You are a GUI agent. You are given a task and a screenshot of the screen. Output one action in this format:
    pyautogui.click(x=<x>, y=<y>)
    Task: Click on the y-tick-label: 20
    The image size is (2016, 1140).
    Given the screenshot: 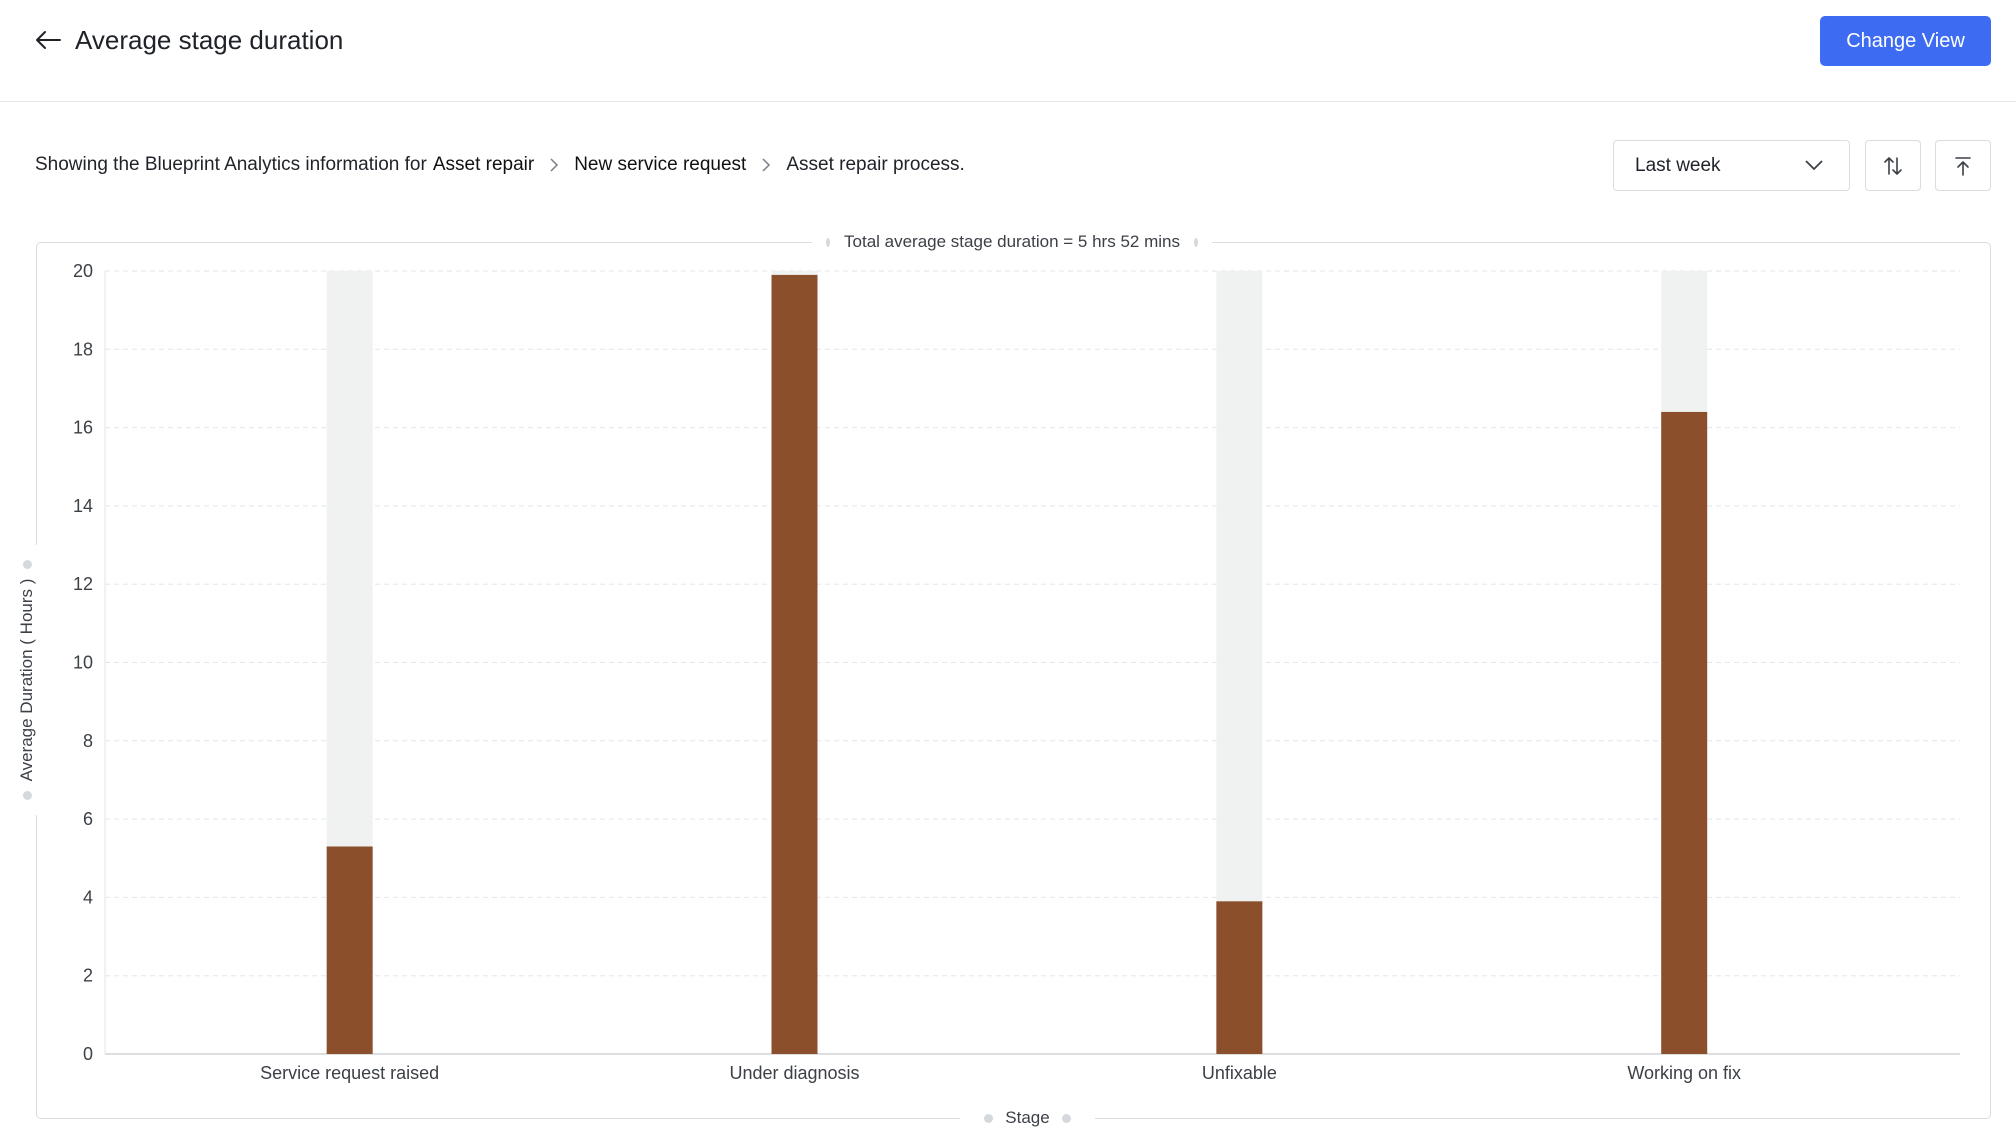 What is the action you would take?
    pyautogui.click(x=83, y=271)
    